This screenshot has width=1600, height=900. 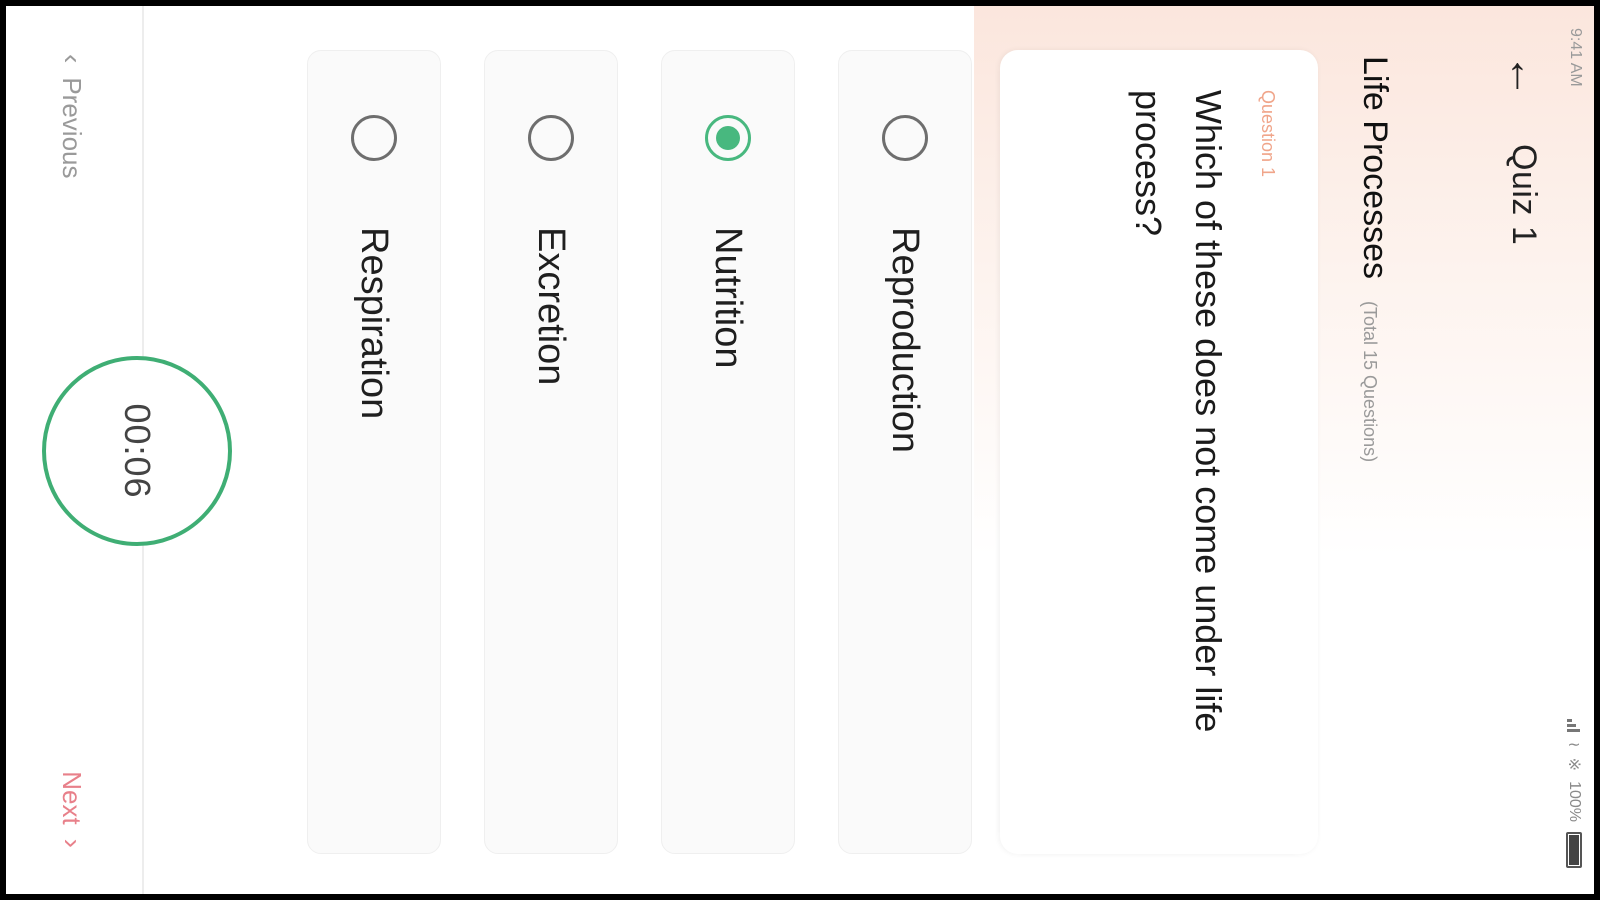 I want to click on wifi-icon: ≀, so click(x=1573, y=744).